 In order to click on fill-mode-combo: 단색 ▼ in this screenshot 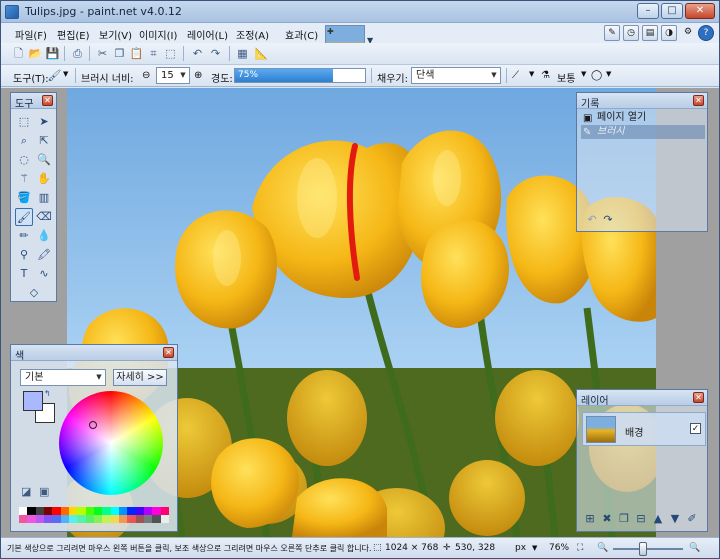, I will do `click(456, 75)`.